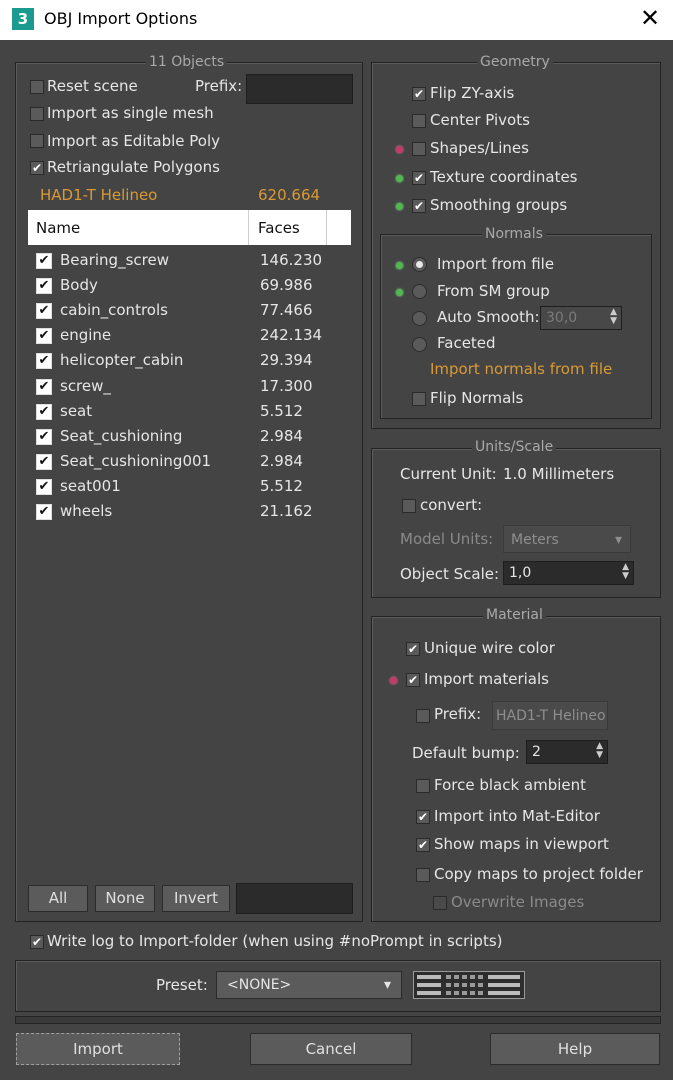  I want to click on write-log-checkbox: ✔, so click(37, 942).